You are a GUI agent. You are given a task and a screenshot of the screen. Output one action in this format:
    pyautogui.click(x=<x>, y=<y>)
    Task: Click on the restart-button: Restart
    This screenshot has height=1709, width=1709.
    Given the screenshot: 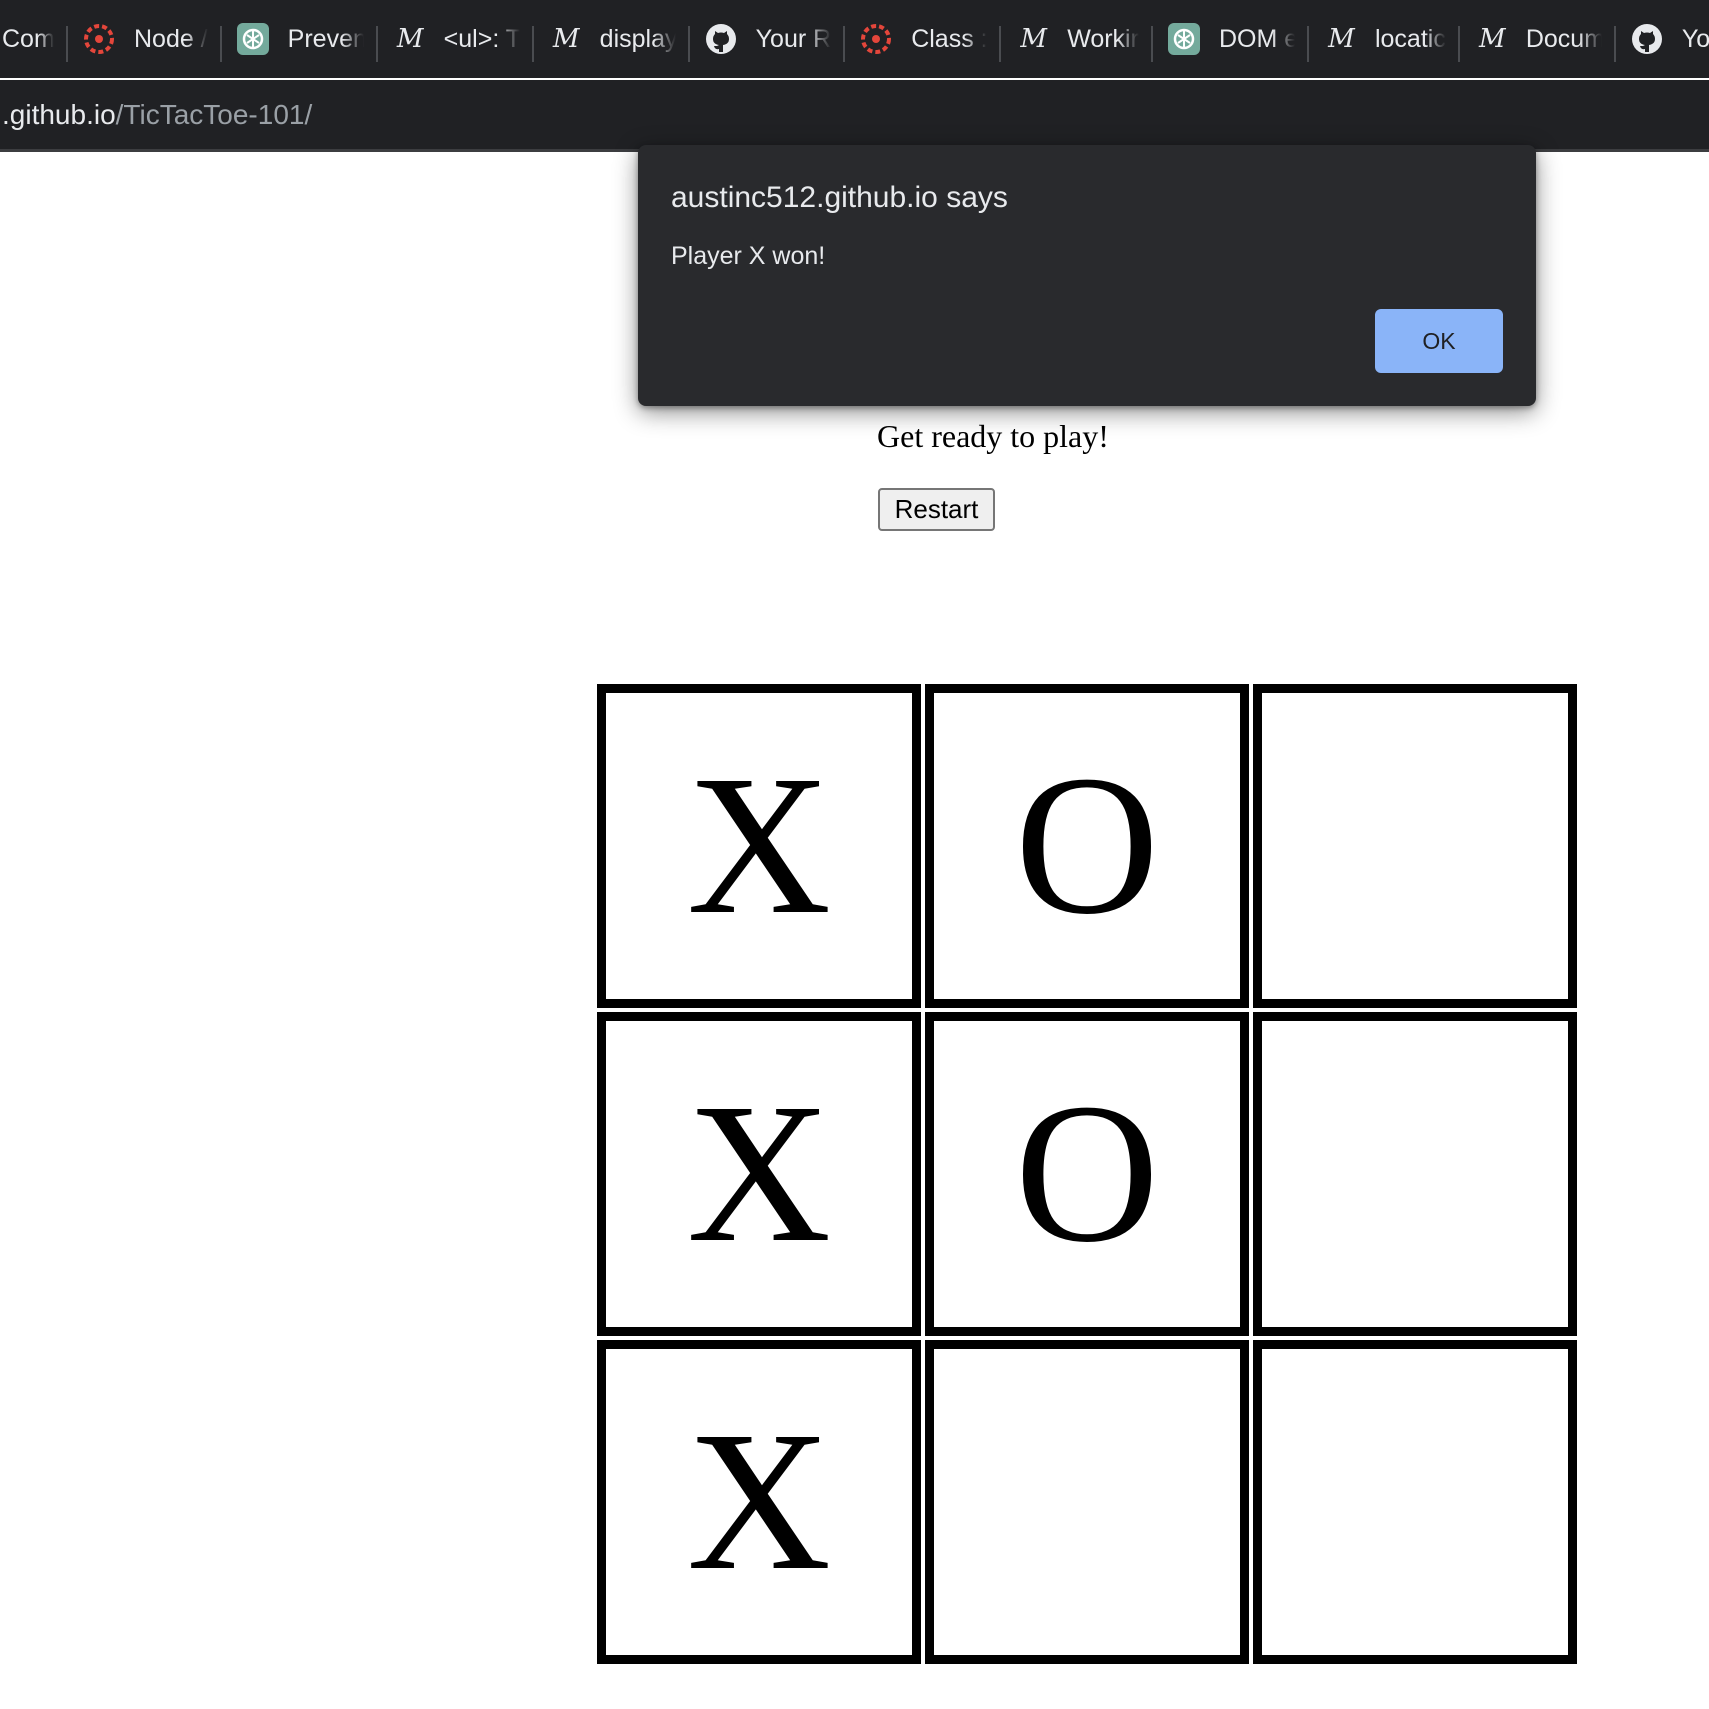 What is the action you would take?
    pyautogui.click(x=936, y=509)
    